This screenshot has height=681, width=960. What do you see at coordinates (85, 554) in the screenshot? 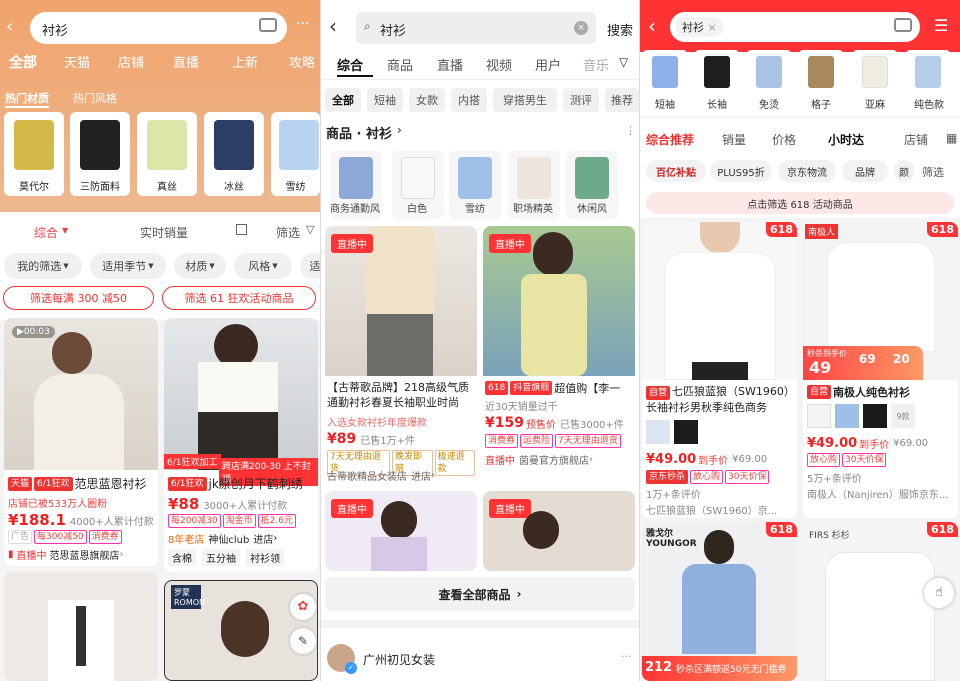
I see `shop-name: 范思蓝恩旗舰店` at bounding box center [85, 554].